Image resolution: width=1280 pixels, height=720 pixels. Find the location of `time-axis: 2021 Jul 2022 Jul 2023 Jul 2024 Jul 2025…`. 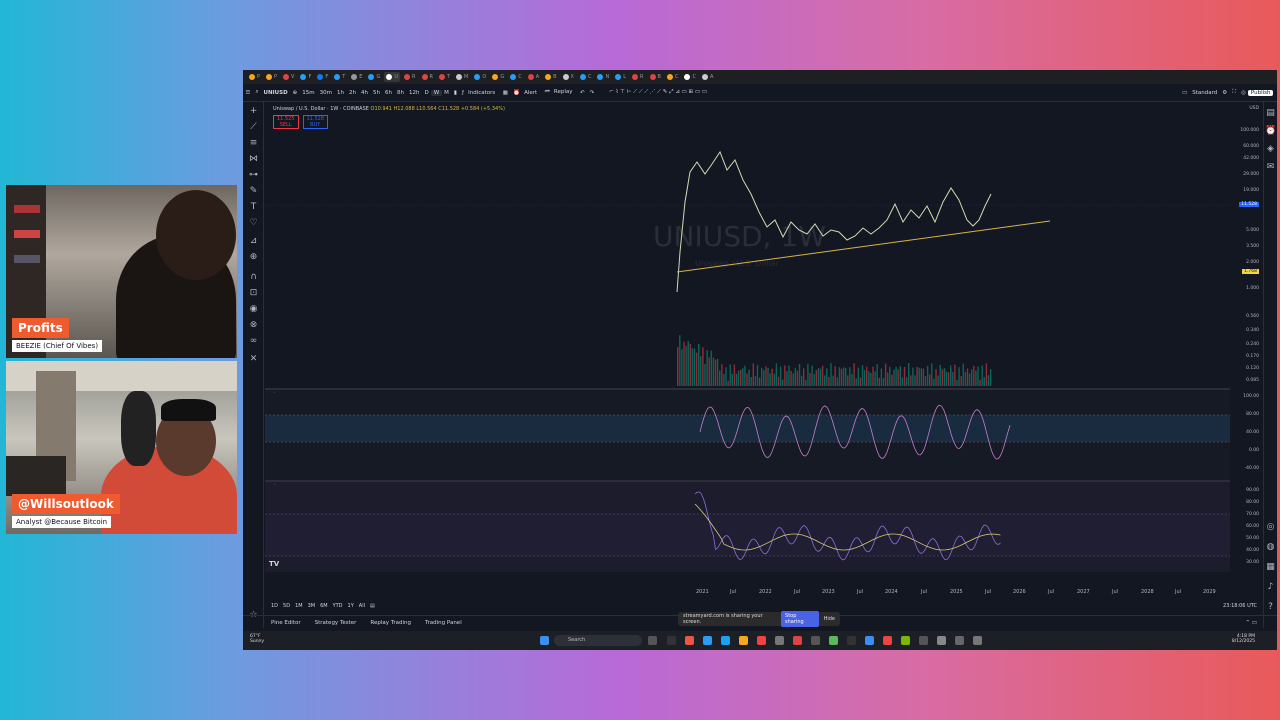

time-axis: 2021 Jul 2022 Jul 2023 Jul 2024 Jul 2025… is located at coordinates (747, 593).